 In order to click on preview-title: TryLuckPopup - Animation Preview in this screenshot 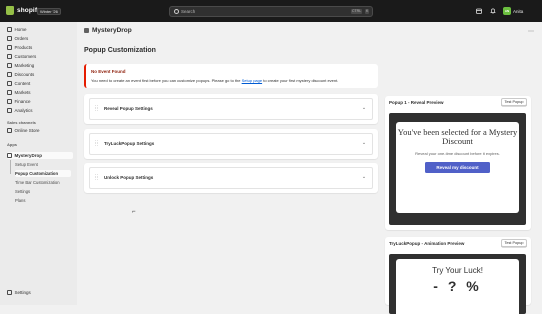, I will do `click(427, 243)`.